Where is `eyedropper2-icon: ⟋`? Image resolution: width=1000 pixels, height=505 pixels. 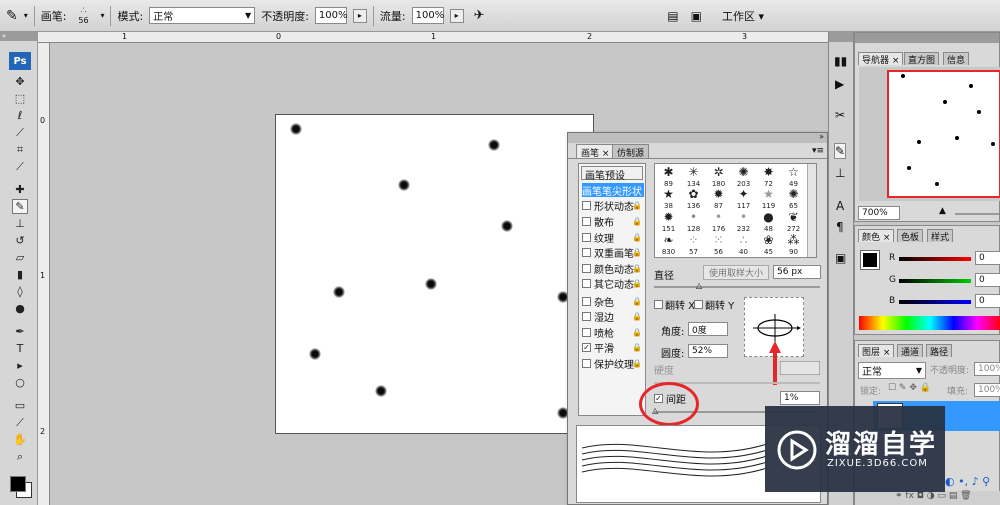
eyedropper2-icon: ⟋ is located at coordinates (20, 422).